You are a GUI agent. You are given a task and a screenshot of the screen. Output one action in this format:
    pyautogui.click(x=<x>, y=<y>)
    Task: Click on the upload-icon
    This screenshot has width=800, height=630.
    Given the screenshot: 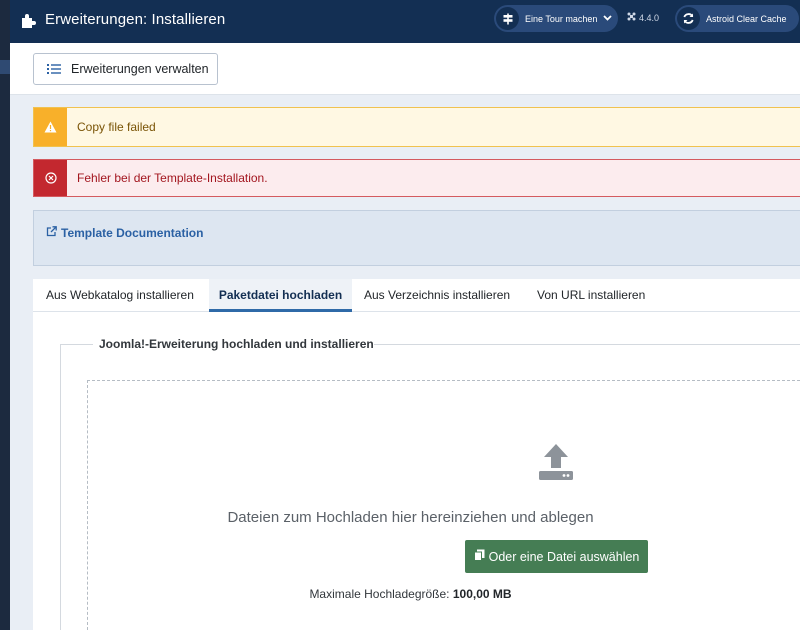 What is the action you would take?
    pyautogui.click(x=556, y=464)
    